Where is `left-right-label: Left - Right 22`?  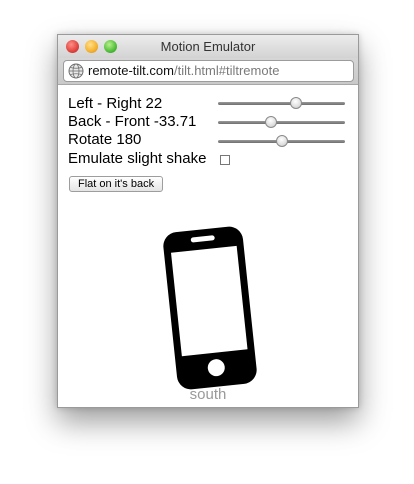 left-right-label: Left - Right 22 is located at coordinates (115, 103).